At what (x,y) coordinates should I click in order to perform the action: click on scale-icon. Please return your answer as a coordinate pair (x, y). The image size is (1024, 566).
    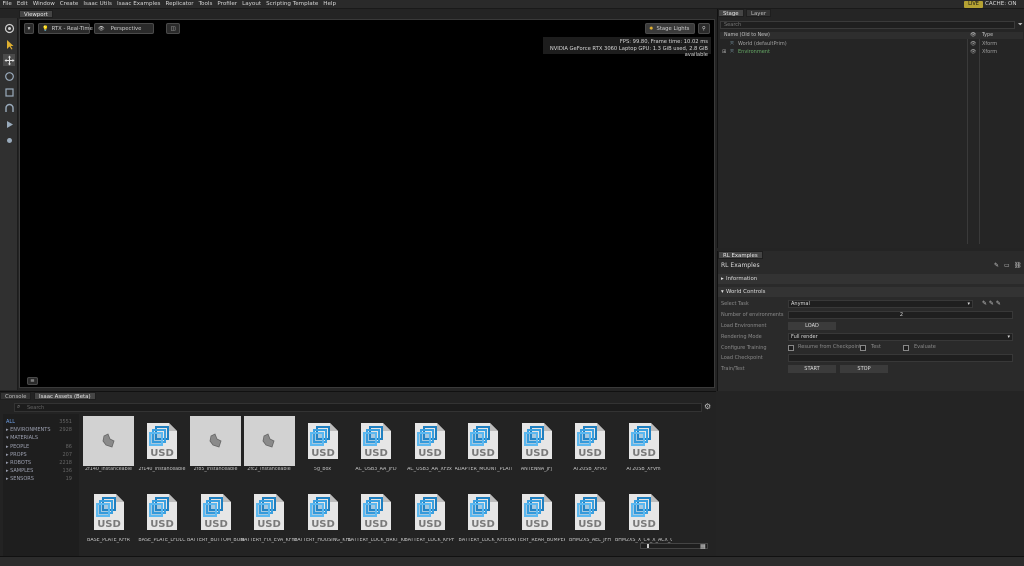
    Looking at the image, I should click on (9, 92).